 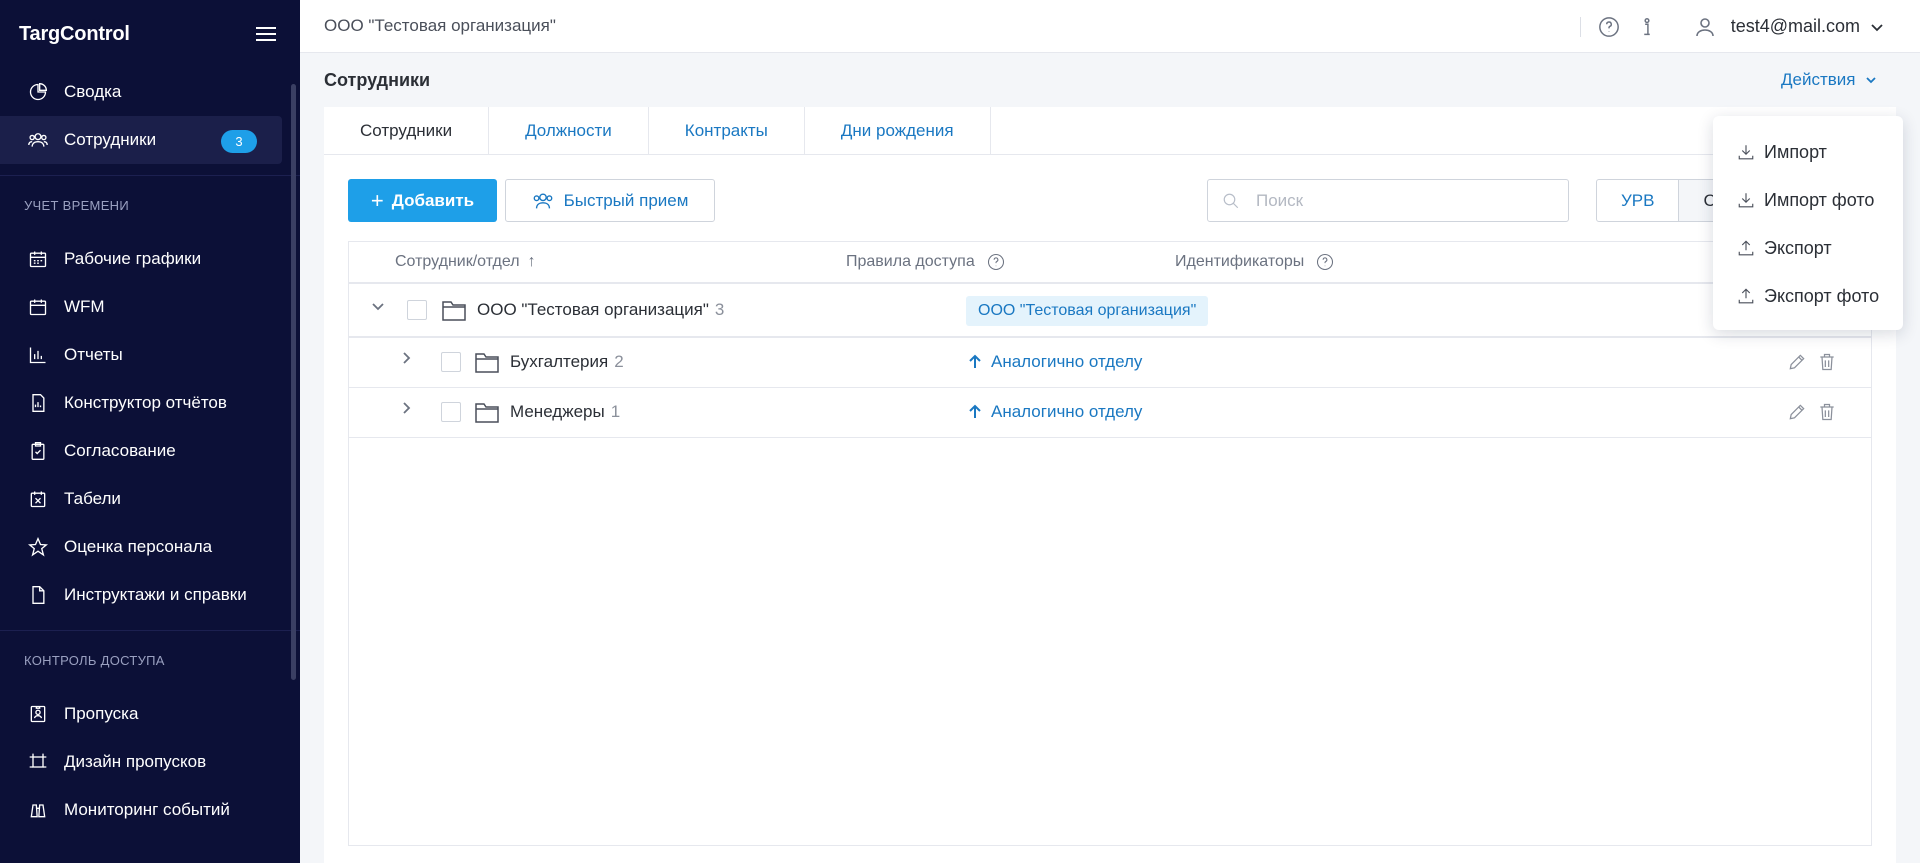 I want to click on col-identifiers-label: Идентификаторы, so click(x=1240, y=261).